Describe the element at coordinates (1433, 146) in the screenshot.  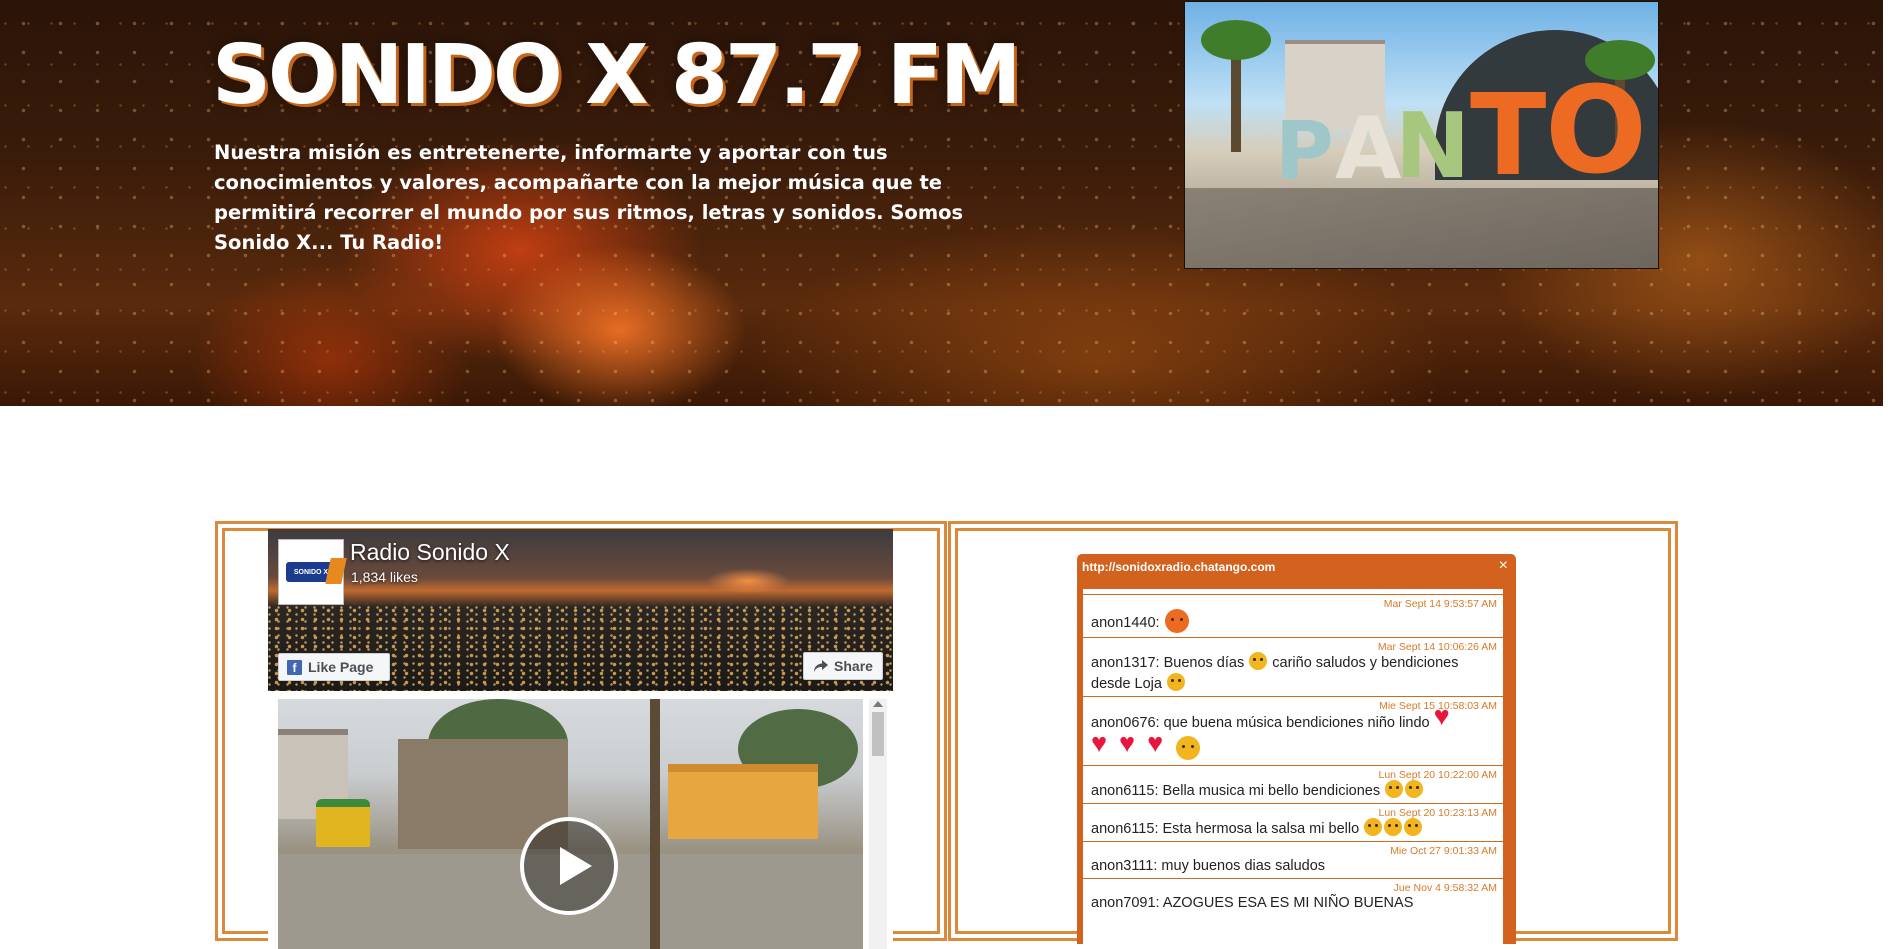
I see `photo-sign-letter: N` at that location.